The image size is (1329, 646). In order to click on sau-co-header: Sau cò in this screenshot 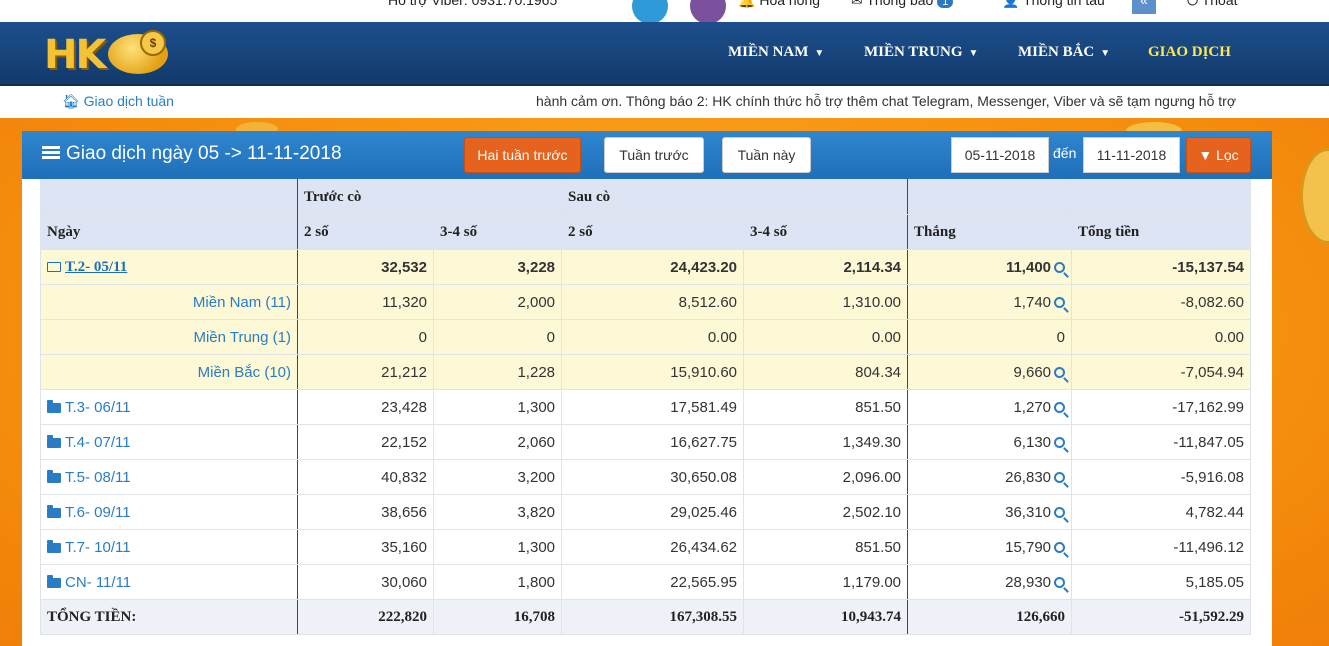, I will do `click(735, 197)`.